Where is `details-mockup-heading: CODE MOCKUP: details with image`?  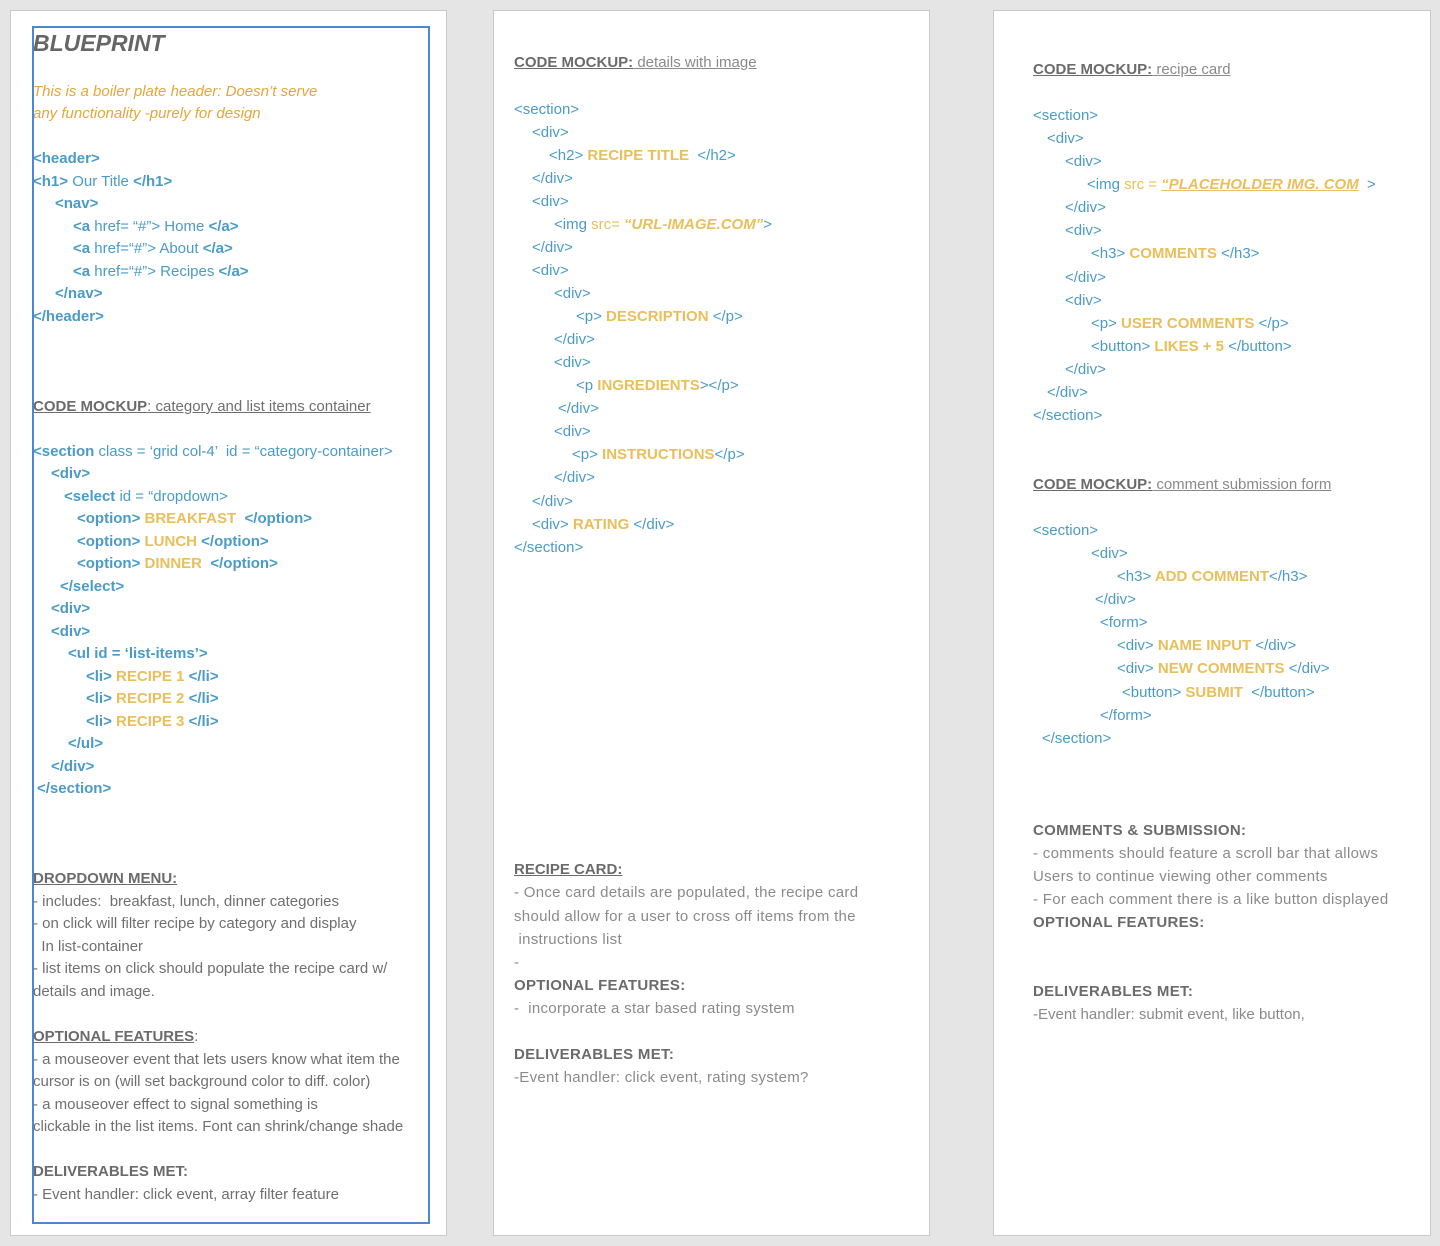
details-mockup-heading: CODE MOCKUP: details with image is located at coordinates (635, 62).